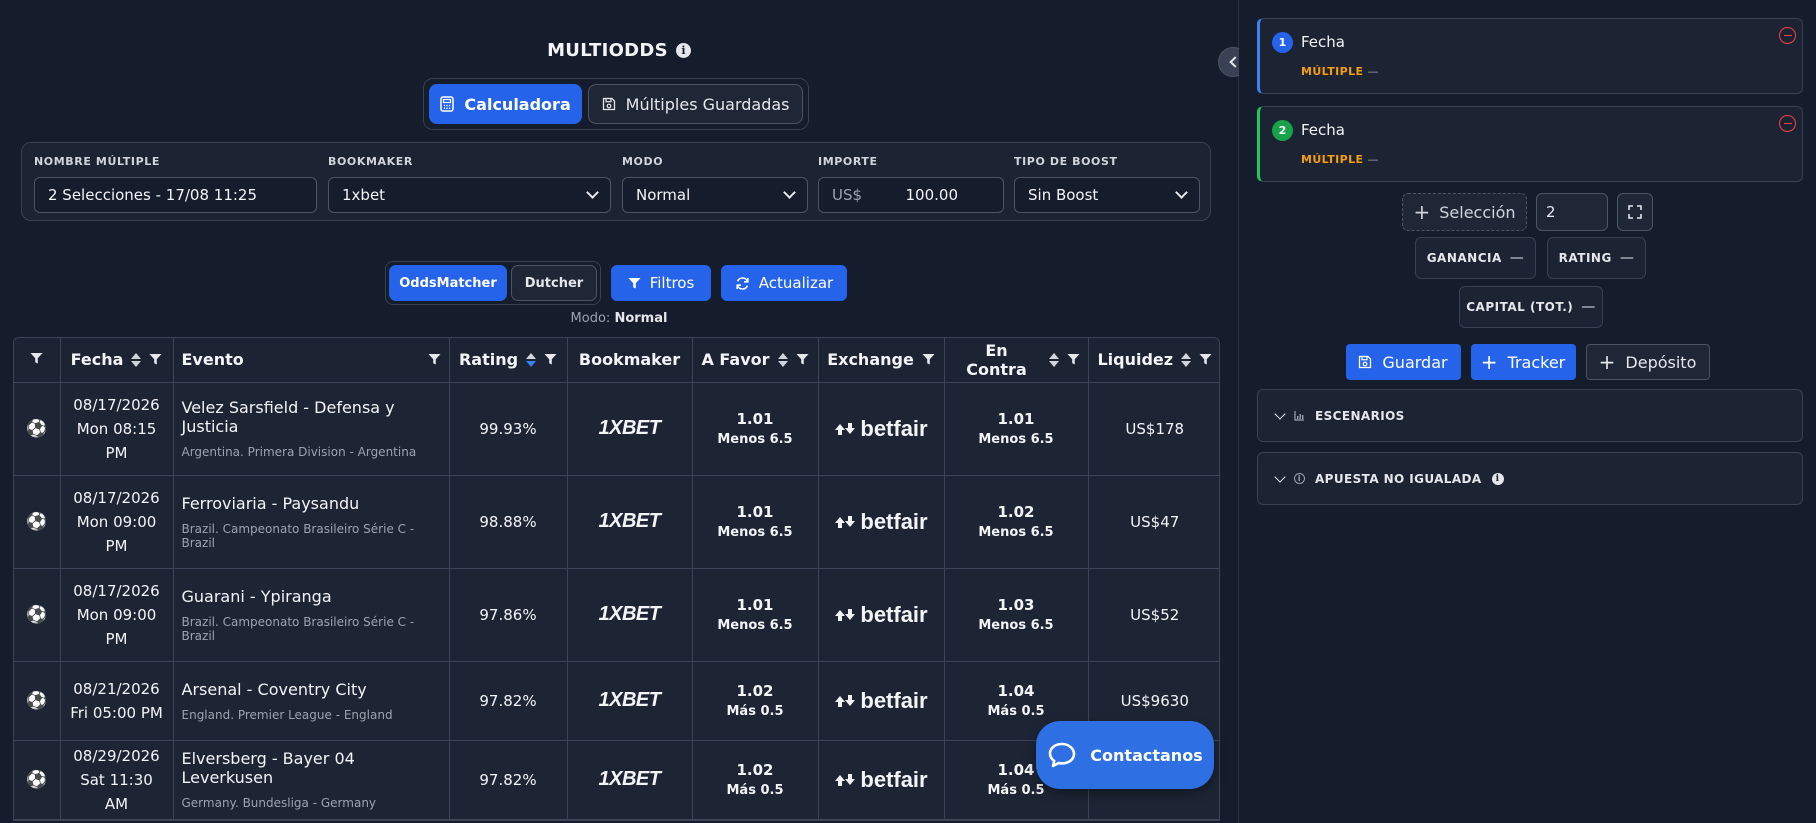 The image size is (1816, 823). What do you see at coordinates (1016, 532) in the screenshot?
I see `contra-line: Menos 6.5` at bounding box center [1016, 532].